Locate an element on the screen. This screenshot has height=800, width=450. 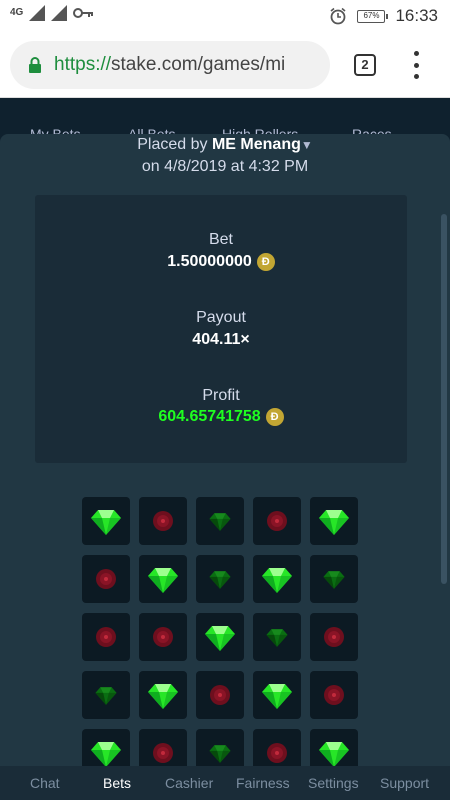
browser-toolbar: https:// stake.com/games/mi 2 is located at coordinates (225, 65).